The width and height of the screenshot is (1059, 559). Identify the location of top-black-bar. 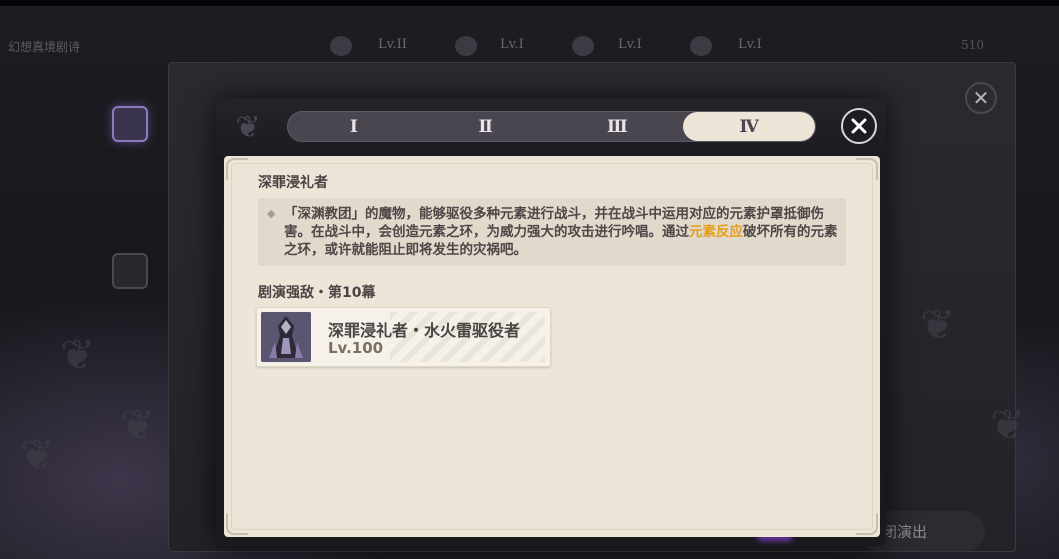
(529, 3).